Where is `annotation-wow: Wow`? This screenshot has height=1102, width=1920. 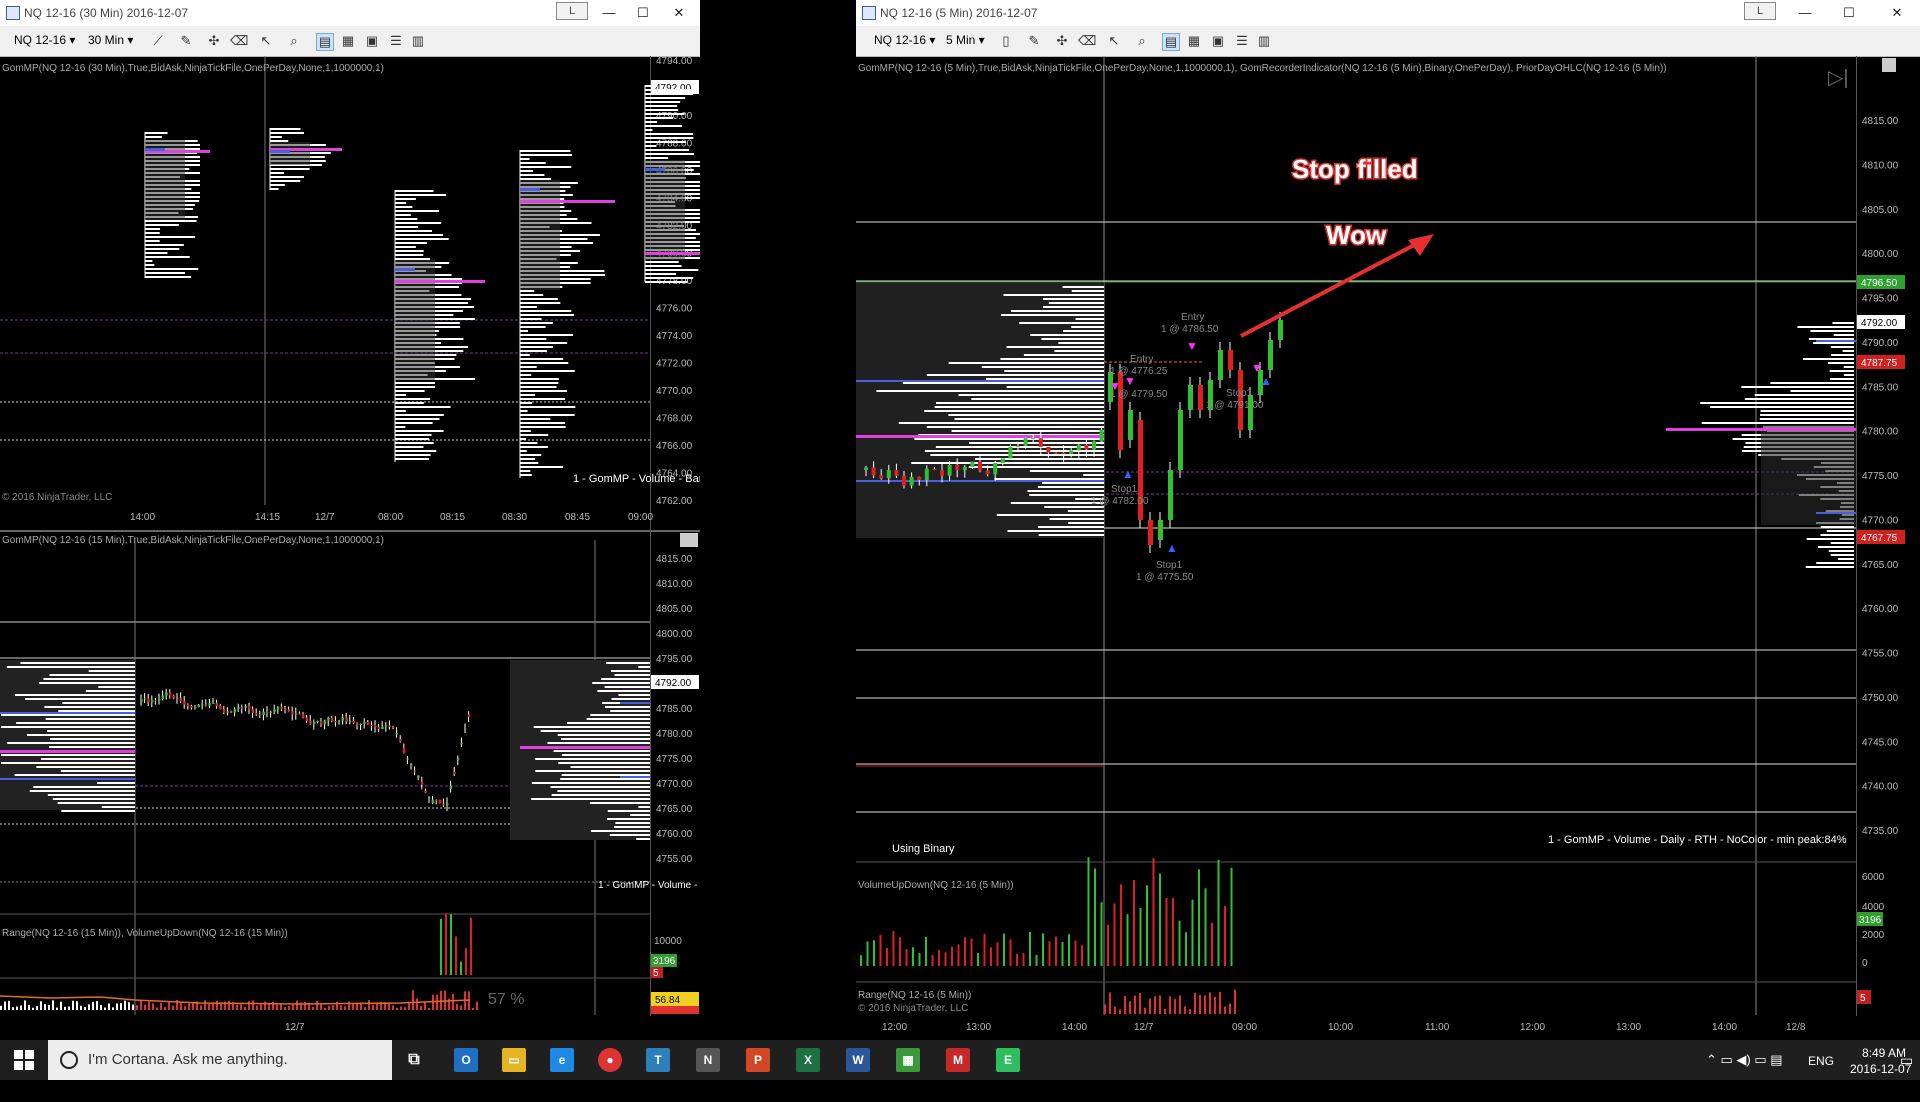 annotation-wow: Wow is located at coordinates (1356, 235).